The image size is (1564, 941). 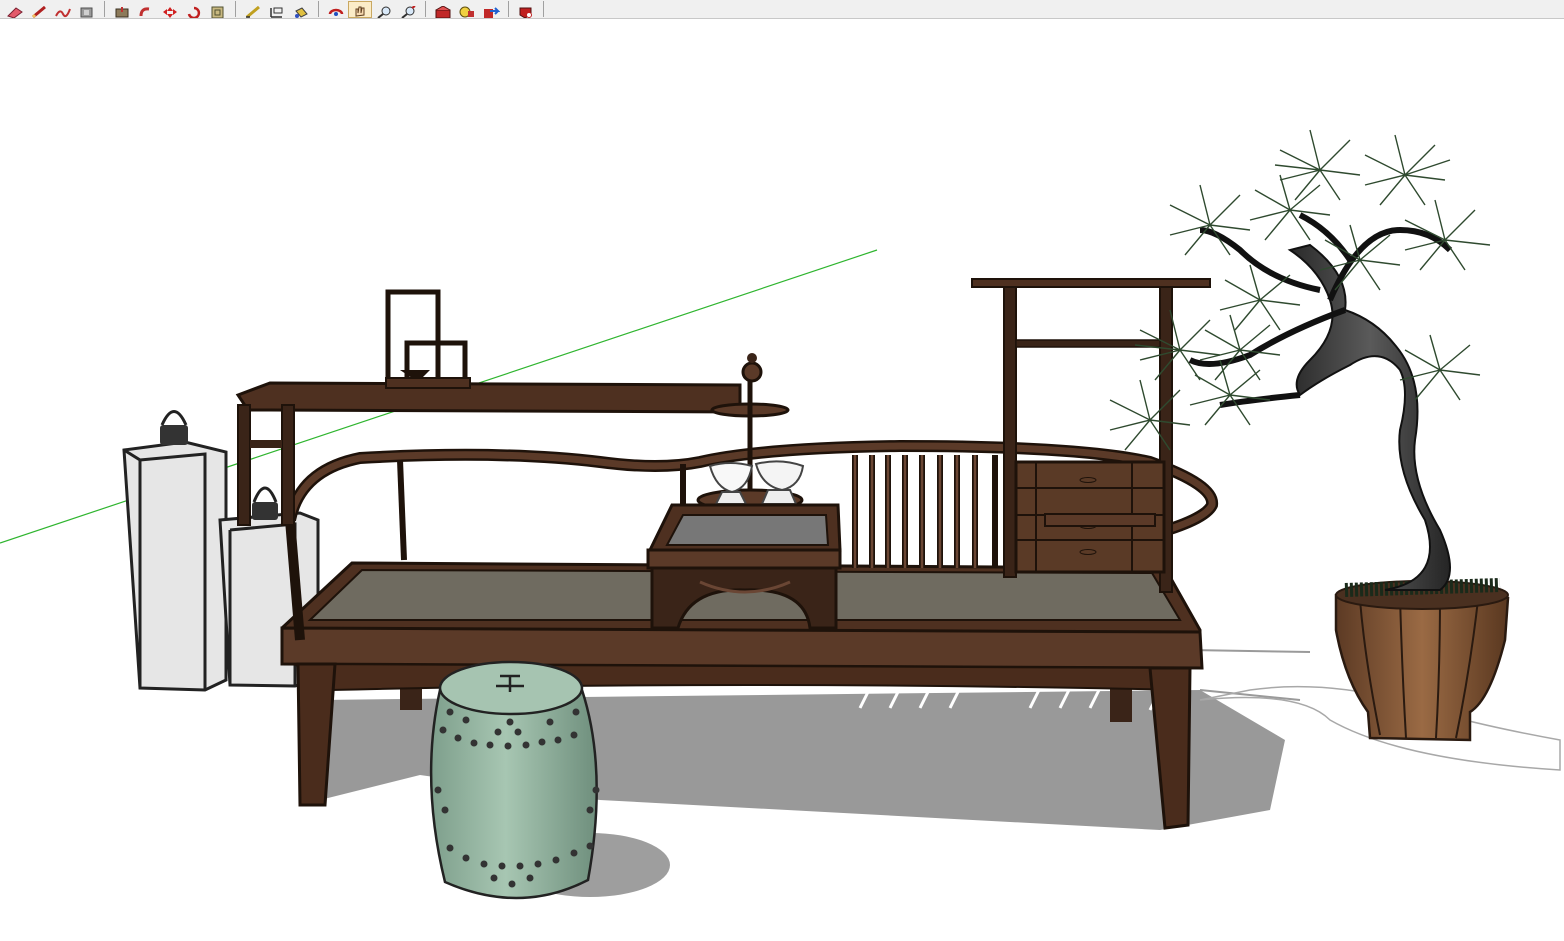 I want to click on line-button, so click(x=39, y=9).